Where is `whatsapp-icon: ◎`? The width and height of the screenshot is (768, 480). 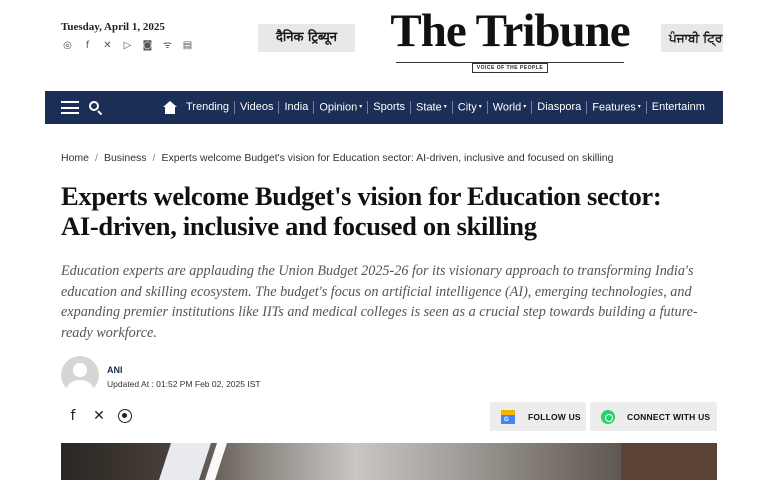
whatsapp-icon: ◎ is located at coordinates (67, 45).